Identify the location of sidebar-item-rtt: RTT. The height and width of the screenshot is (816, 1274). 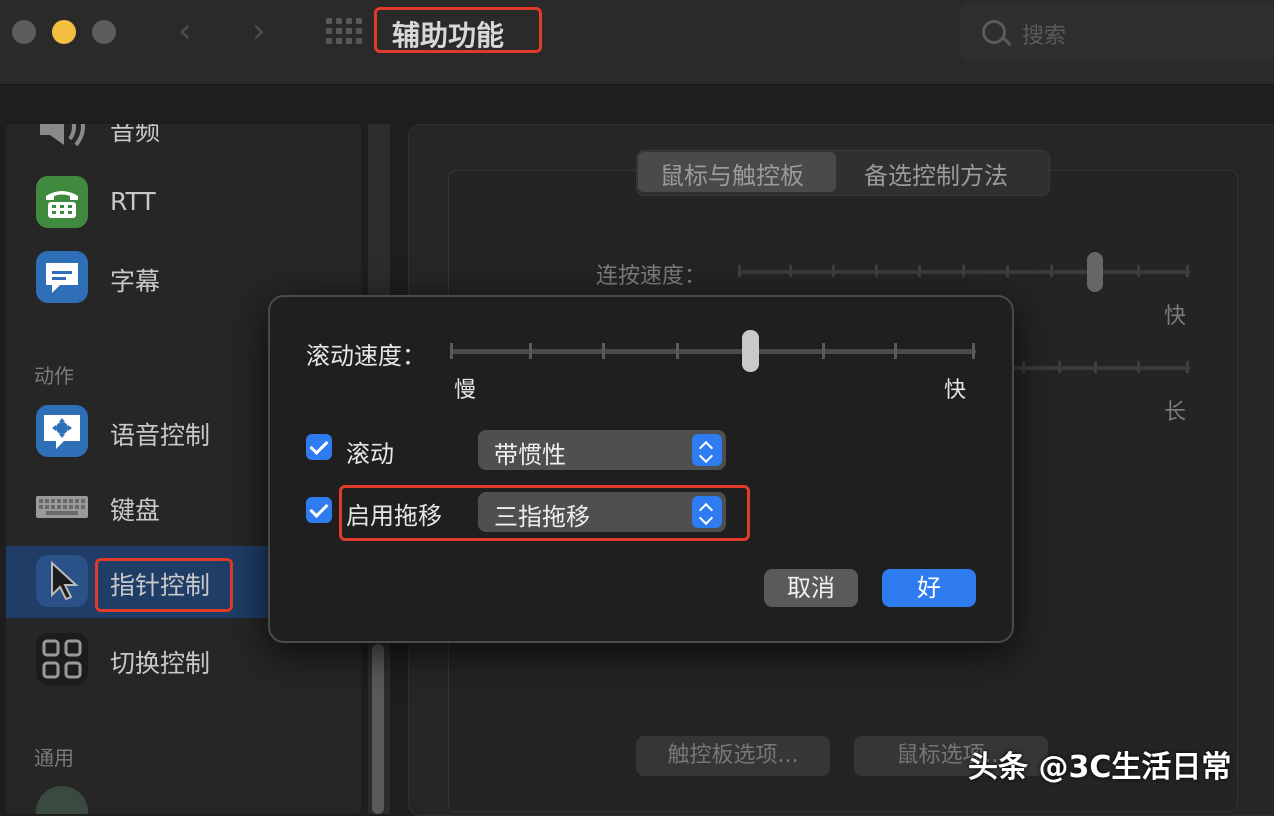
(183, 203).